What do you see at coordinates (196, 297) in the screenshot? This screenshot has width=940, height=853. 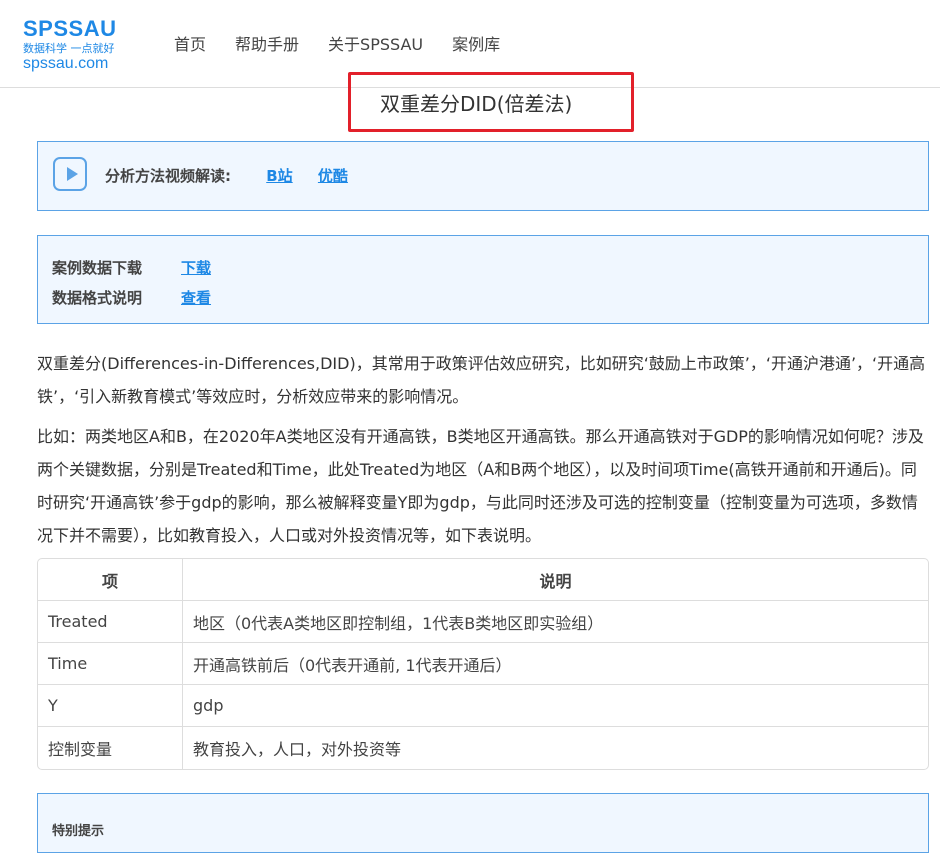 I see `format-link: 查看` at bounding box center [196, 297].